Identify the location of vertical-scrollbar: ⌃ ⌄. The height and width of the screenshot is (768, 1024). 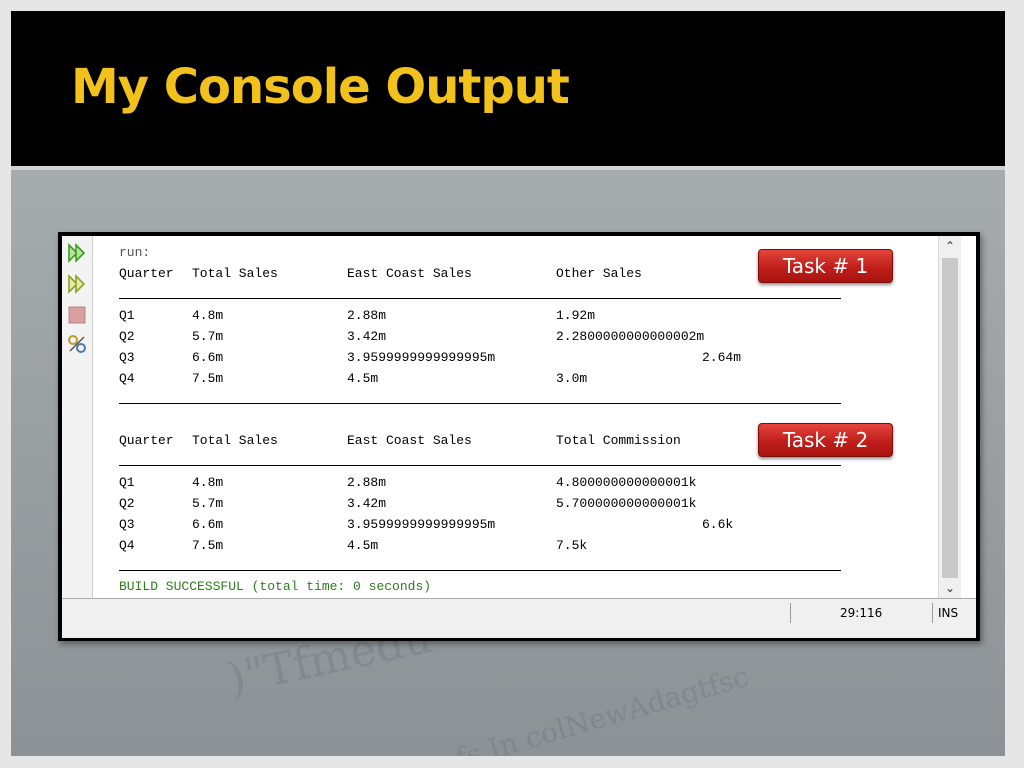
(949, 417).